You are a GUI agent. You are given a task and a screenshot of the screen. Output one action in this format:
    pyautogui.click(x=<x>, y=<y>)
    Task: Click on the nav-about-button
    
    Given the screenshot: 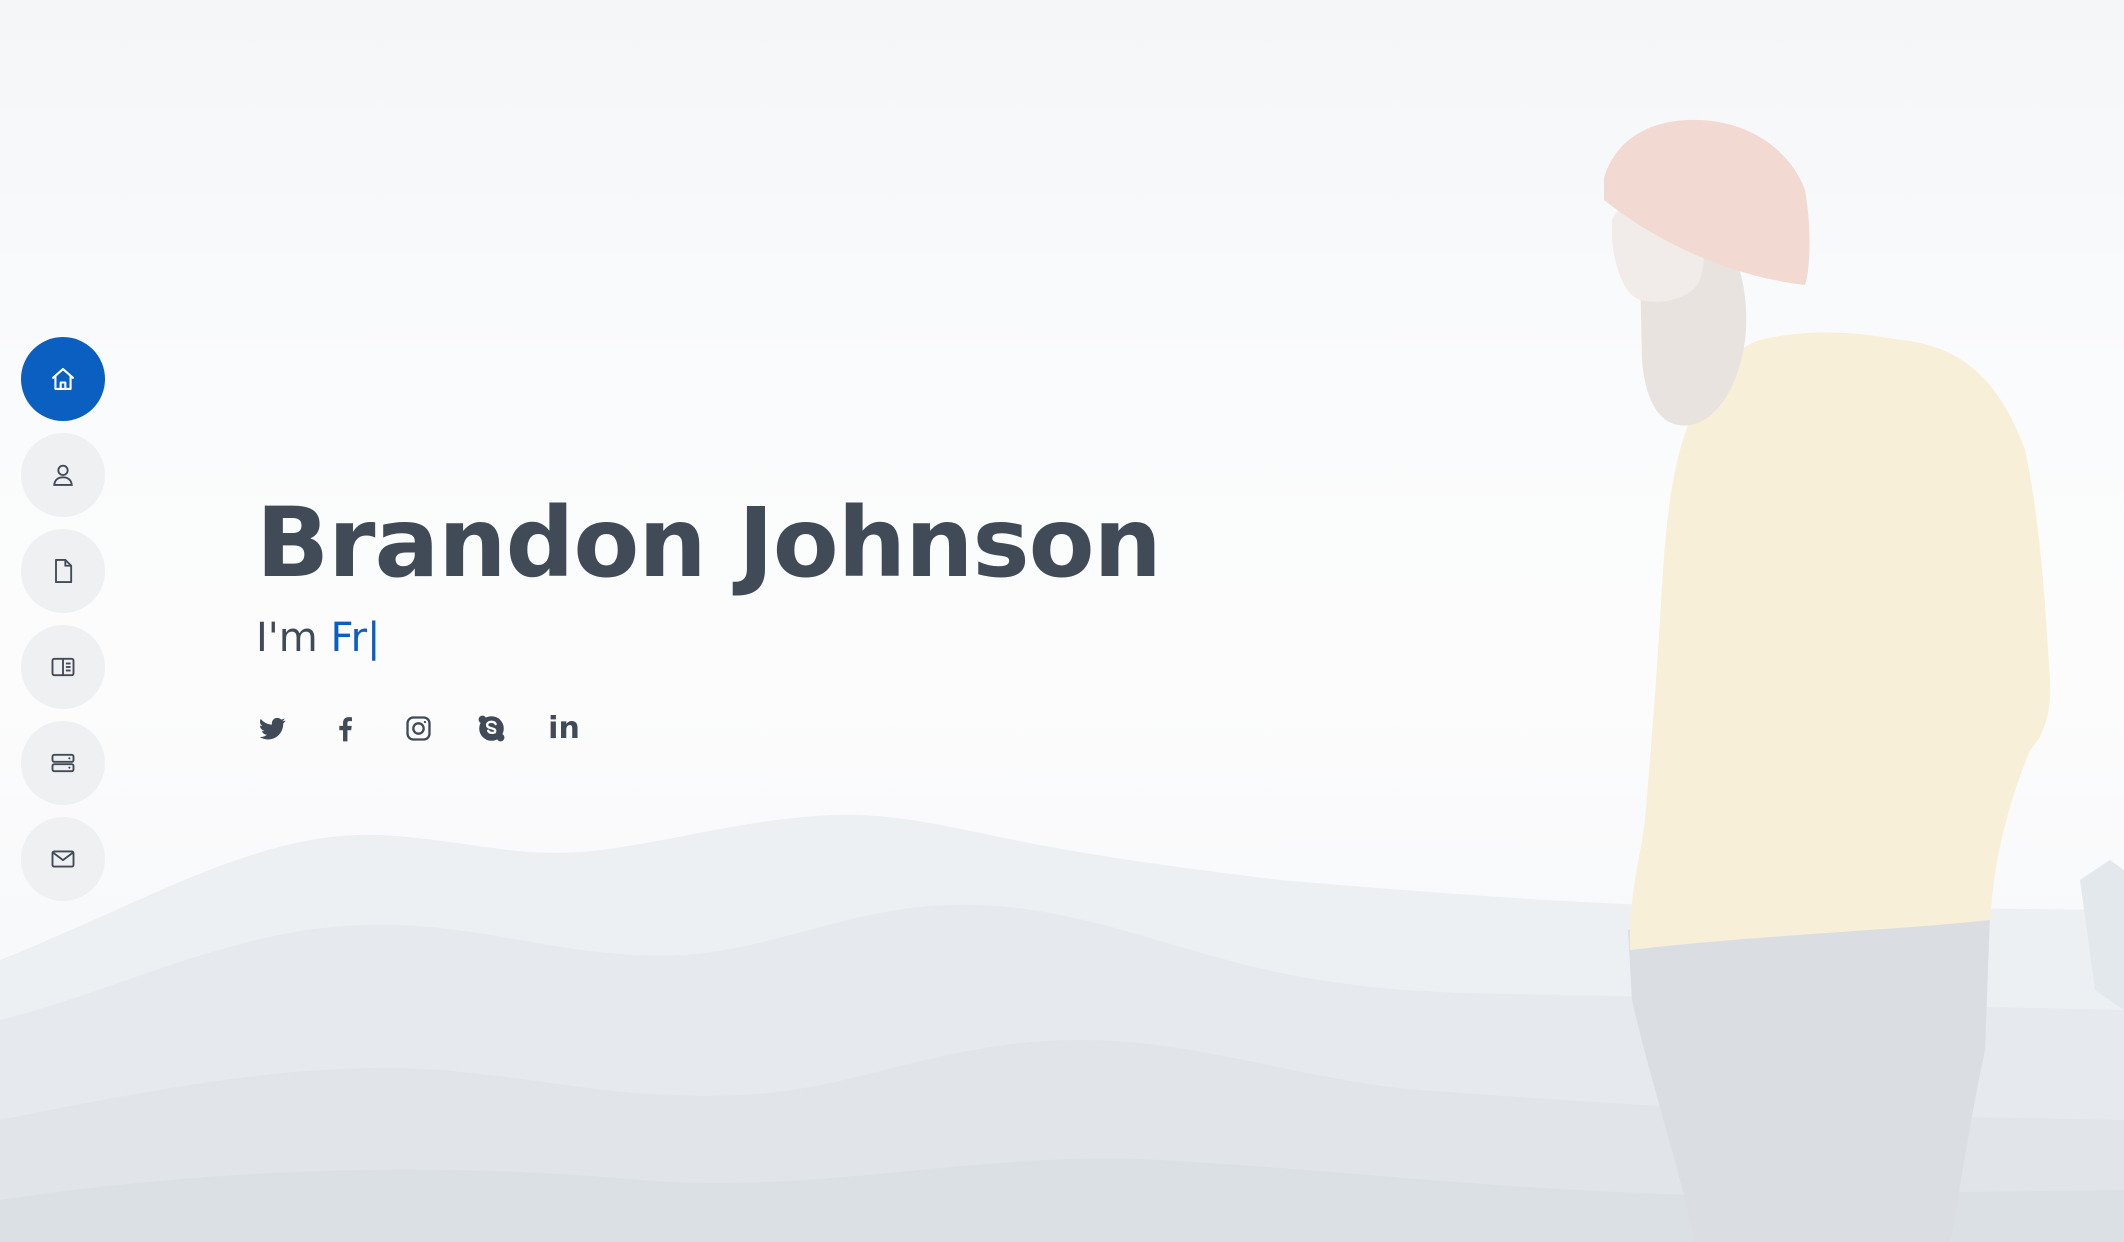 What is the action you would take?
    pyautogui.click(x=63, y=475)
    